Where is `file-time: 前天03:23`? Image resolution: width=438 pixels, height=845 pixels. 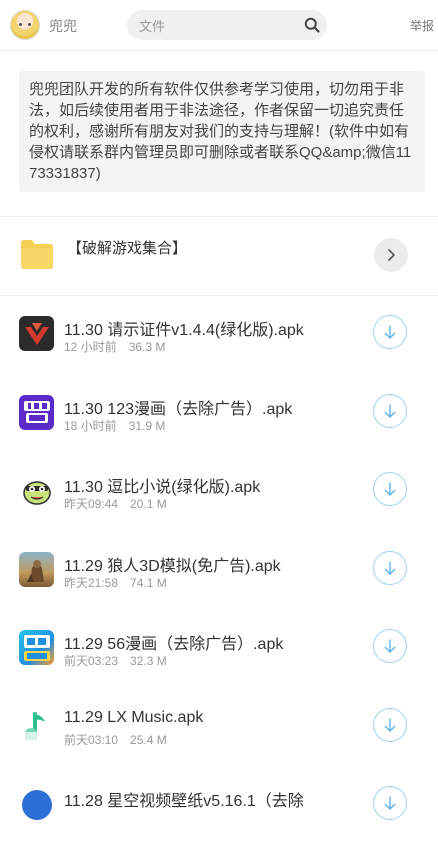 file-time: 前天03:23 is located at coordinates (91, 661).